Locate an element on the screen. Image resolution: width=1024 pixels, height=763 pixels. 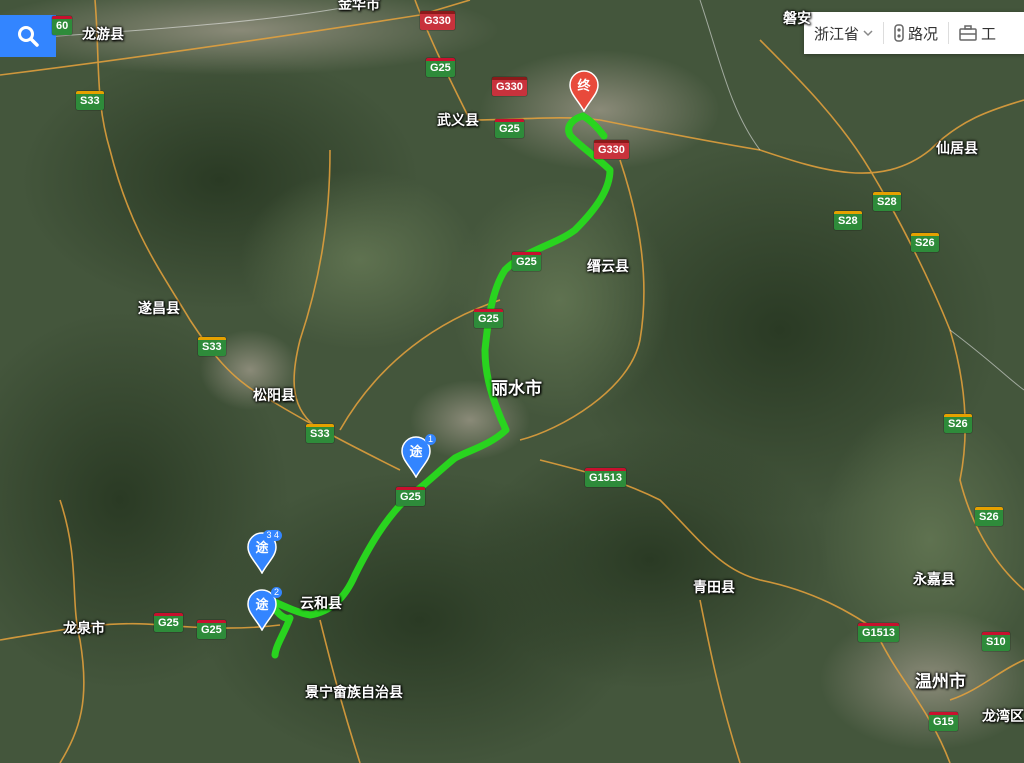
city-label-wuyi: 武义县 is located at coordinates (458, 120).